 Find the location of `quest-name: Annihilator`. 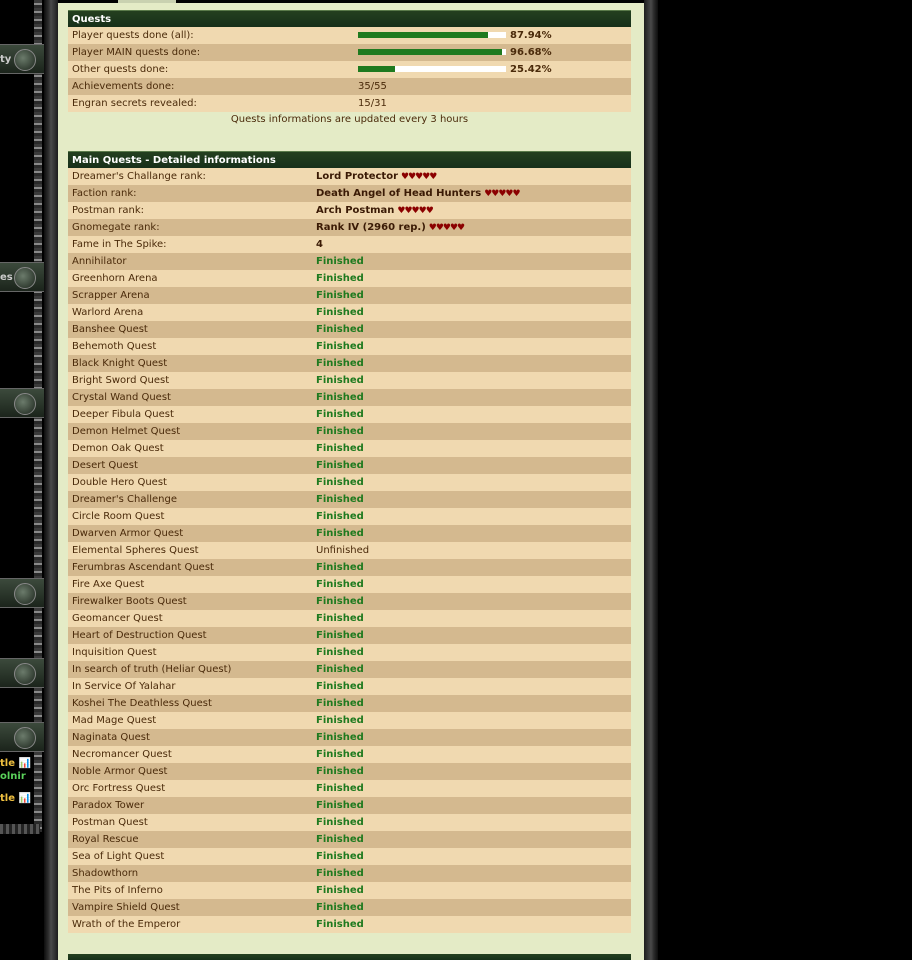

quest-name: Annihilator is located at coordinates (99, 261).